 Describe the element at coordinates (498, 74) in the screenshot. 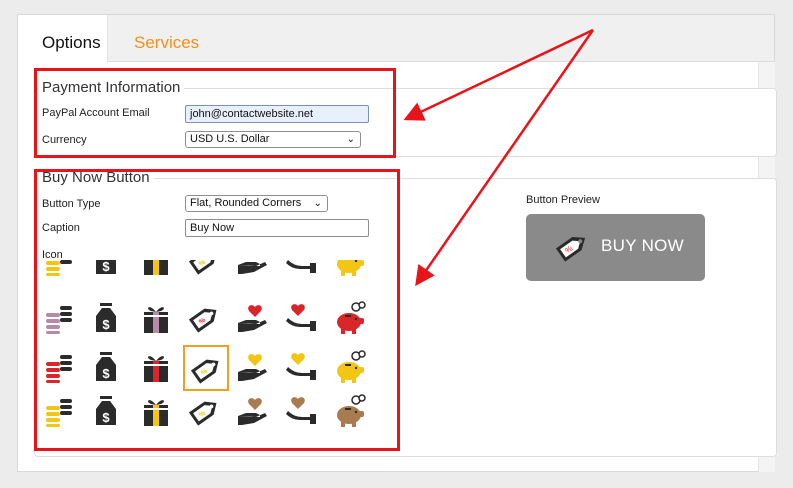

I see `annotation-arrow-payment` at that location.